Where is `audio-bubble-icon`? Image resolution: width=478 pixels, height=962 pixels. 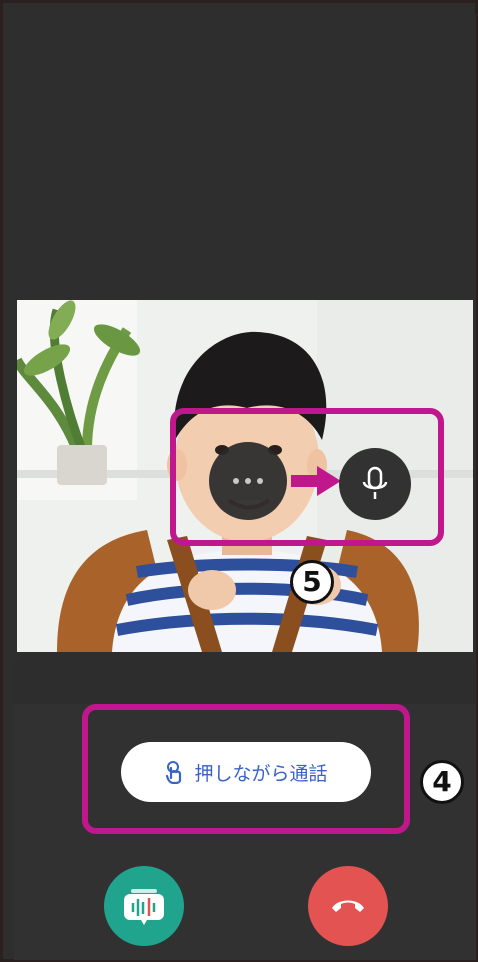
audio-bubble-icon is located at coordinates (144, 907).